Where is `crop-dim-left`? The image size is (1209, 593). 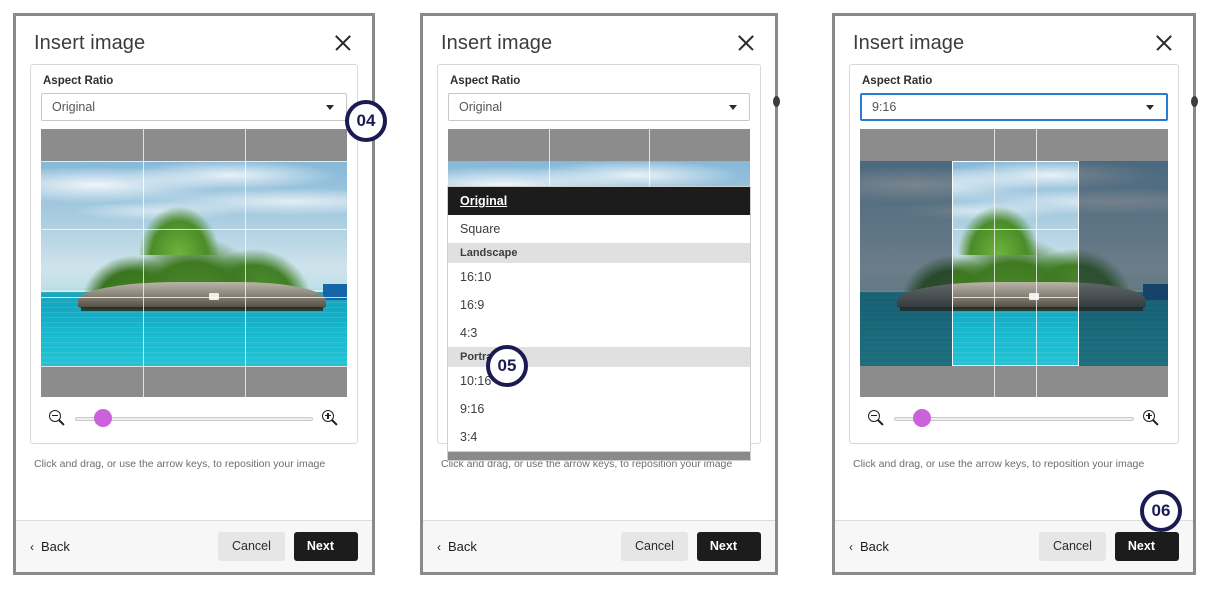
crop-dim-left is located at coordinates (906, 263).